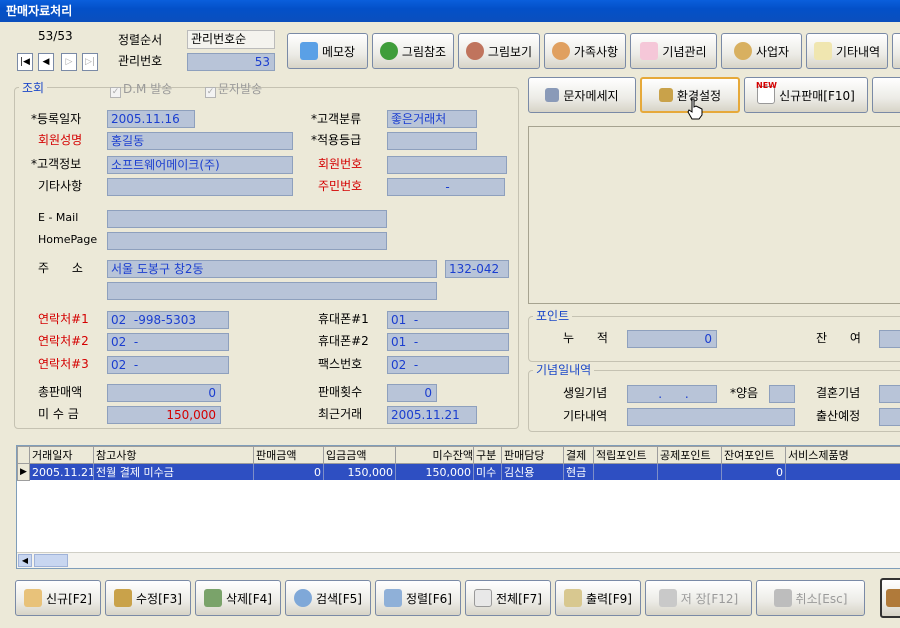 This screenshot has width=900, height=628. I want to click on memo-button: 메모장, so click(327, 51).